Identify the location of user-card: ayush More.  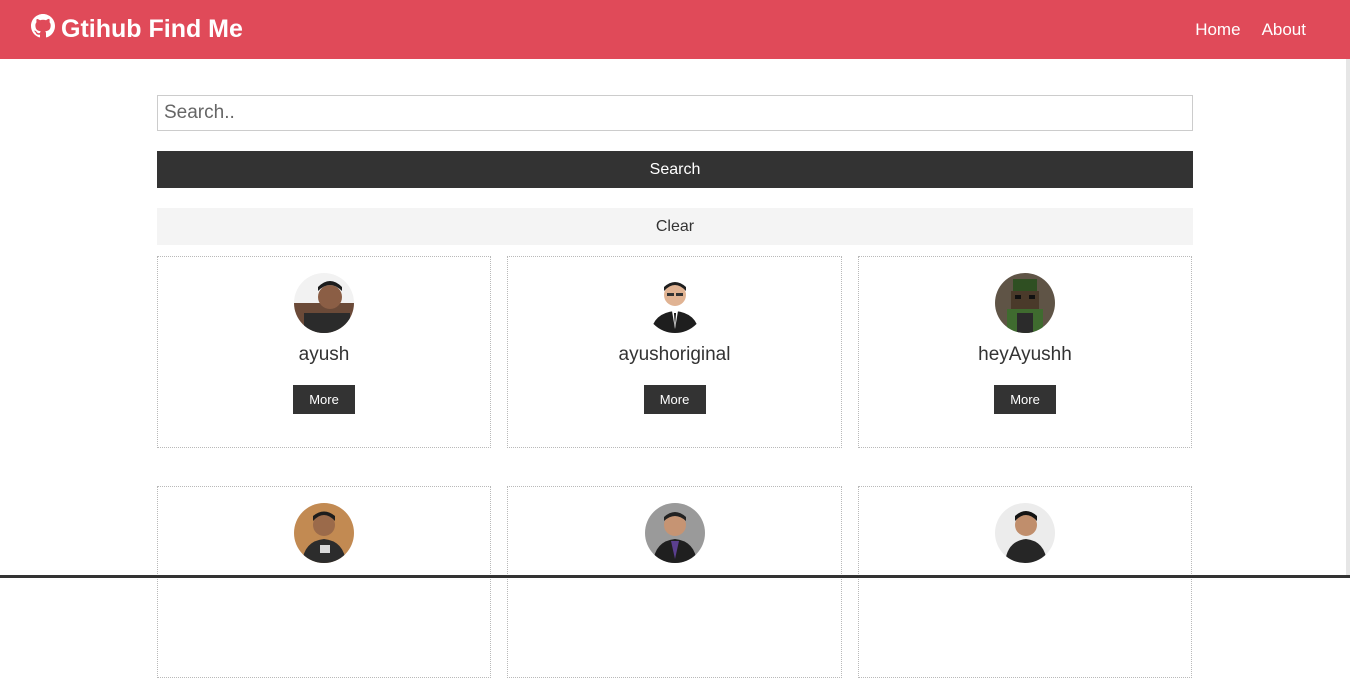
(324, 352).